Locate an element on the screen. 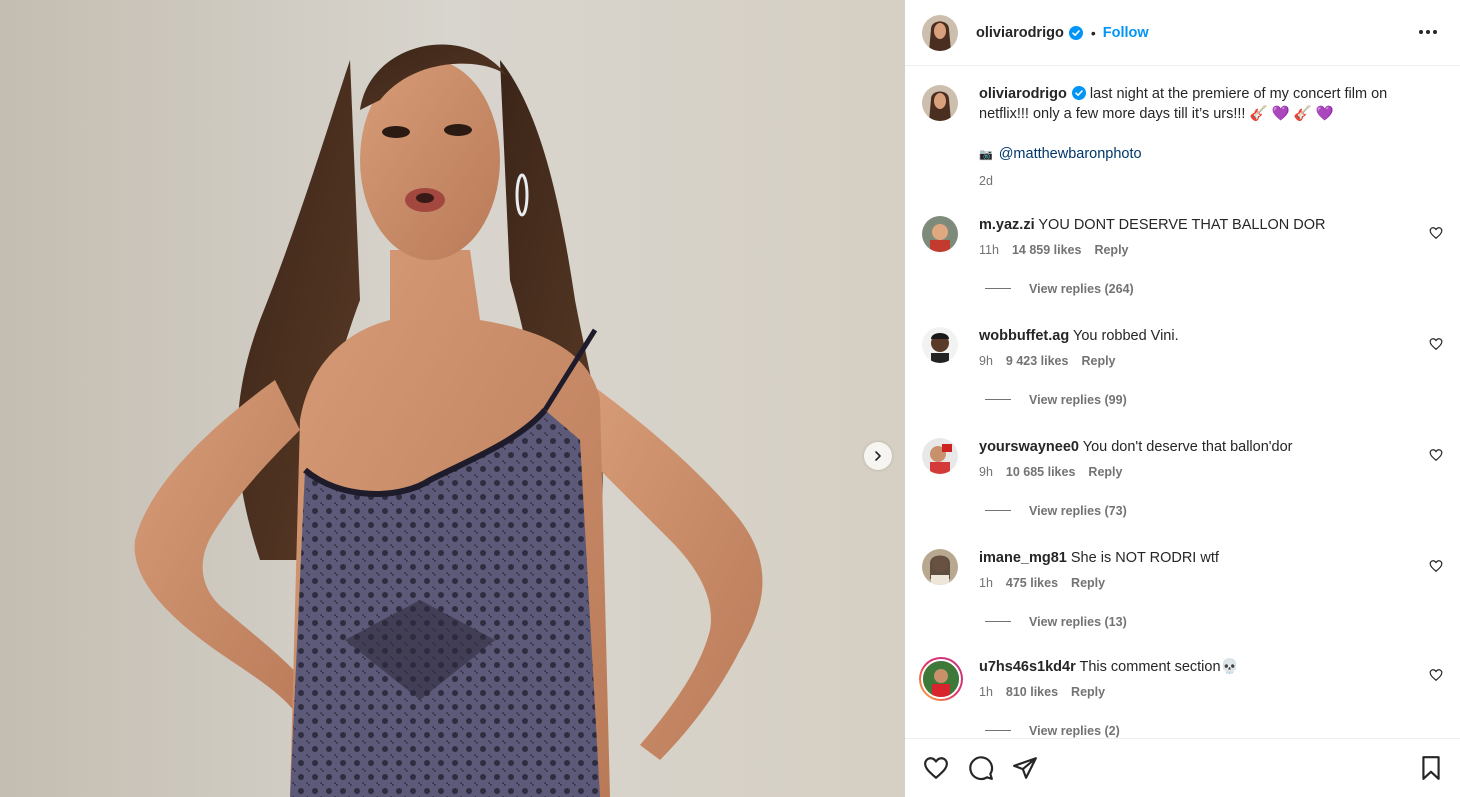  comment-meta: 11h 14 859 likes Reply is located at coordinates (1060, 250).